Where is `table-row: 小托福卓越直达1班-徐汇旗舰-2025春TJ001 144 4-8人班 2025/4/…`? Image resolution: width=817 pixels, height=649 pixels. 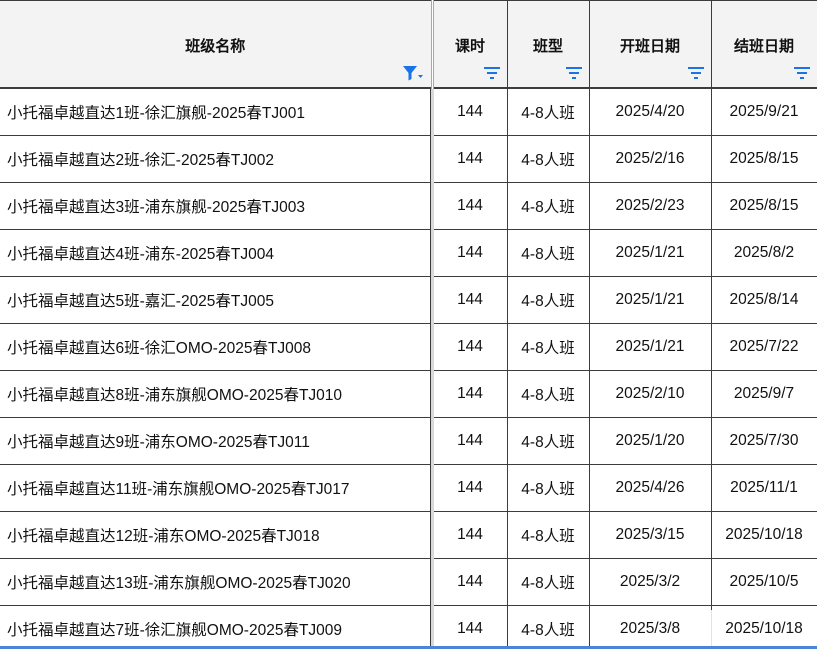
table-row: 小托福卓越直达1班-徐汇旗舰-2025春TJ001 144 4-8人班 2025/4/… is located at coordinates (408, 111).